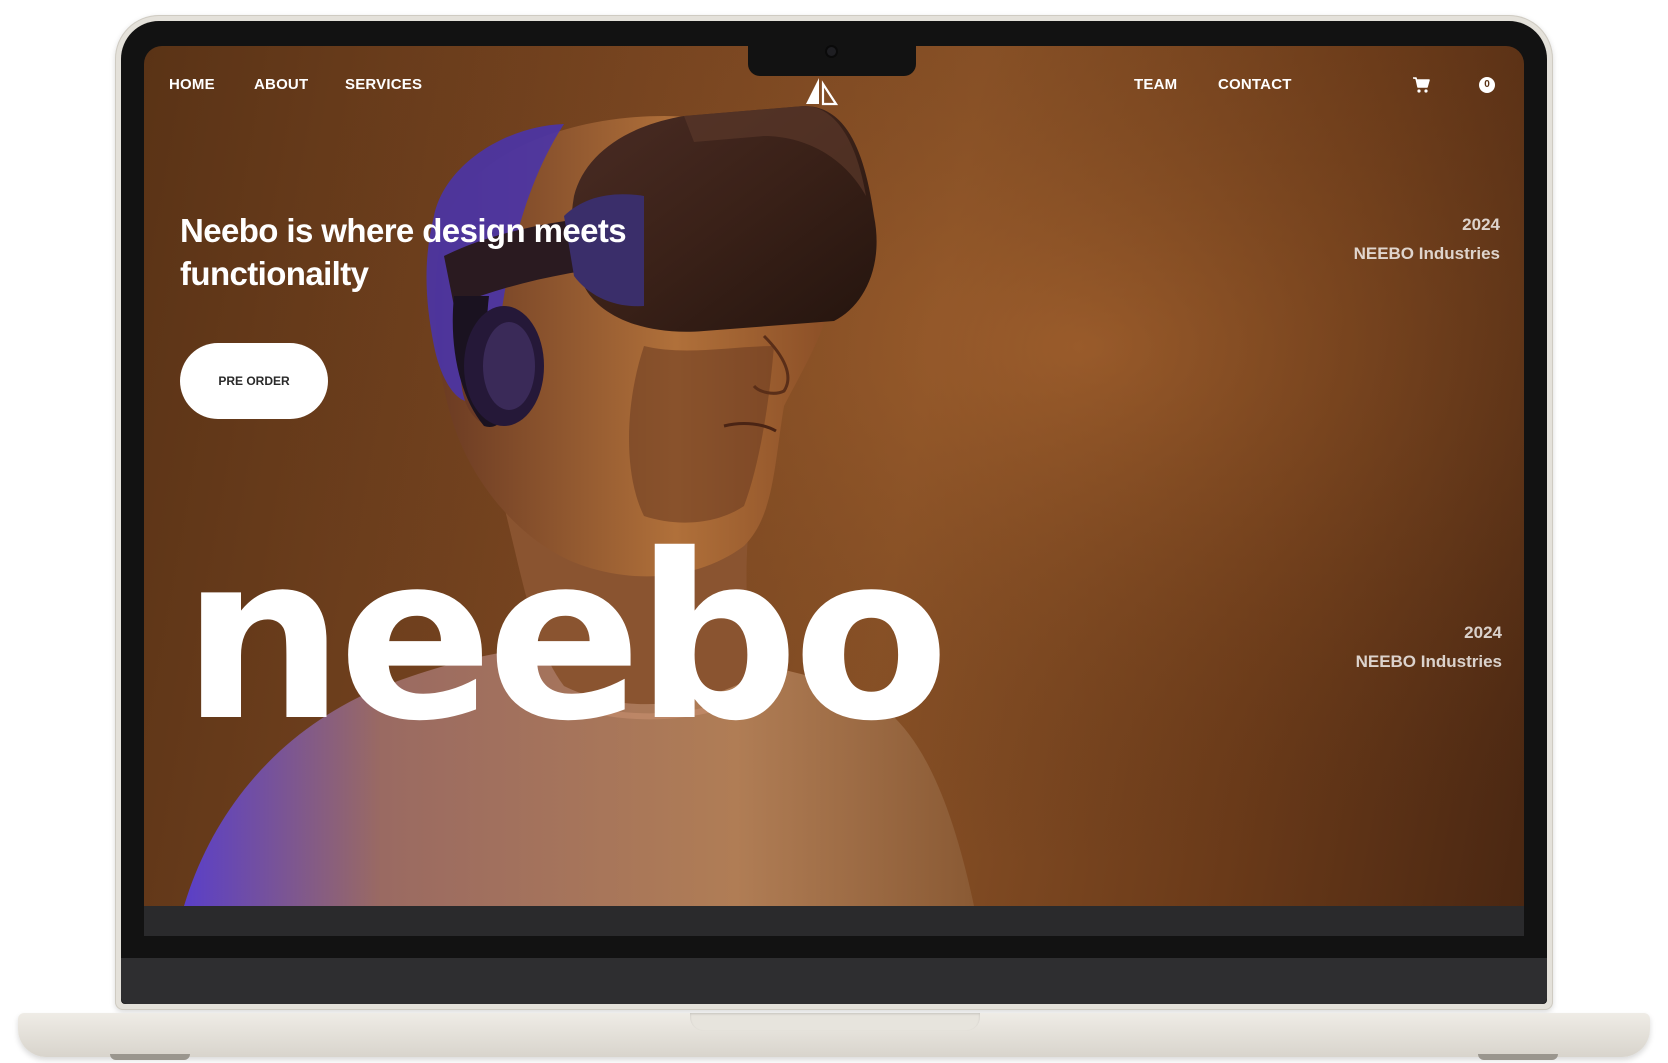 The width and height of the screenshot is (1668, 1063). Describe the element at coordinates (831, 51) in the screenshot. I see `camera-icon` at that location.